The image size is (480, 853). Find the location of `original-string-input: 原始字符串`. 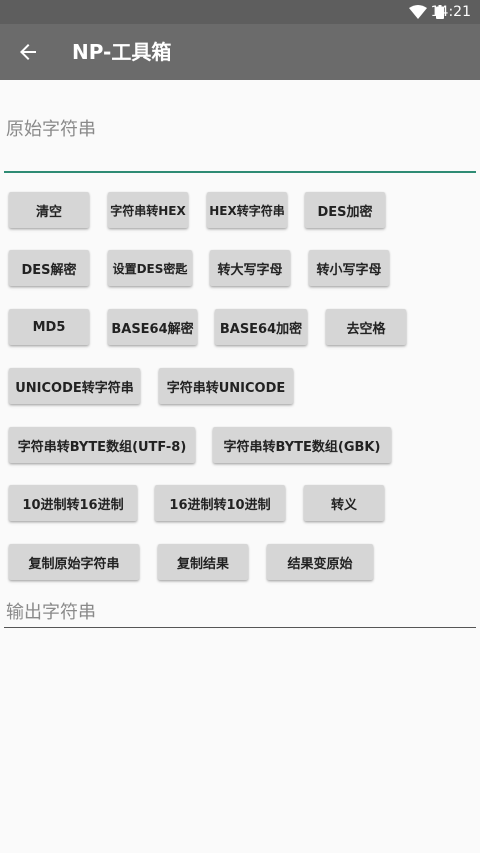

original-string-input: 原始字符串 is located at coordinates (240, 143).